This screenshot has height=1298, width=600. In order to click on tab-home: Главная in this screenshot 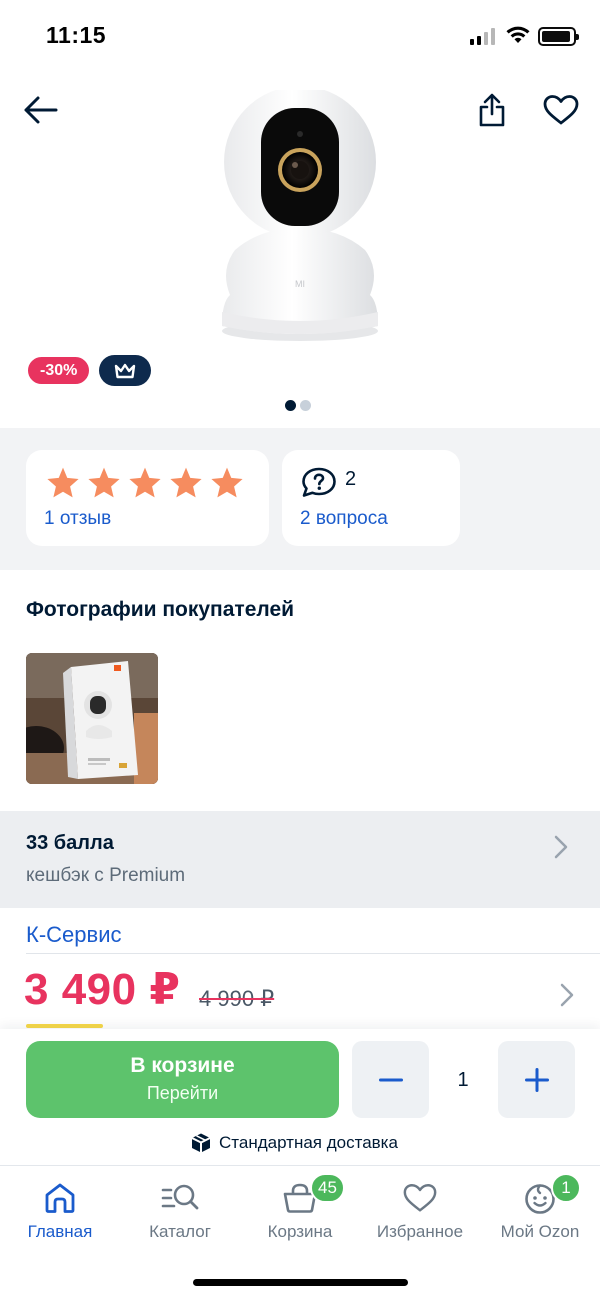, I will do `click(60, 1210)`.